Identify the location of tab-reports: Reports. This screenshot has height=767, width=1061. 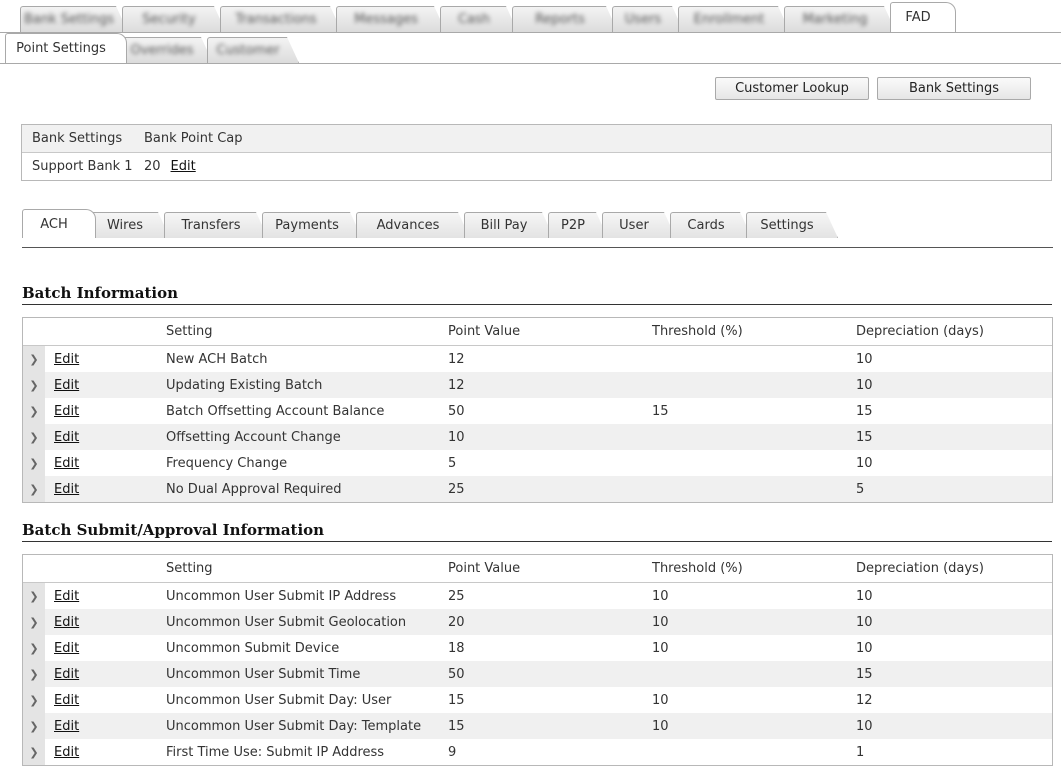
(565, 19).